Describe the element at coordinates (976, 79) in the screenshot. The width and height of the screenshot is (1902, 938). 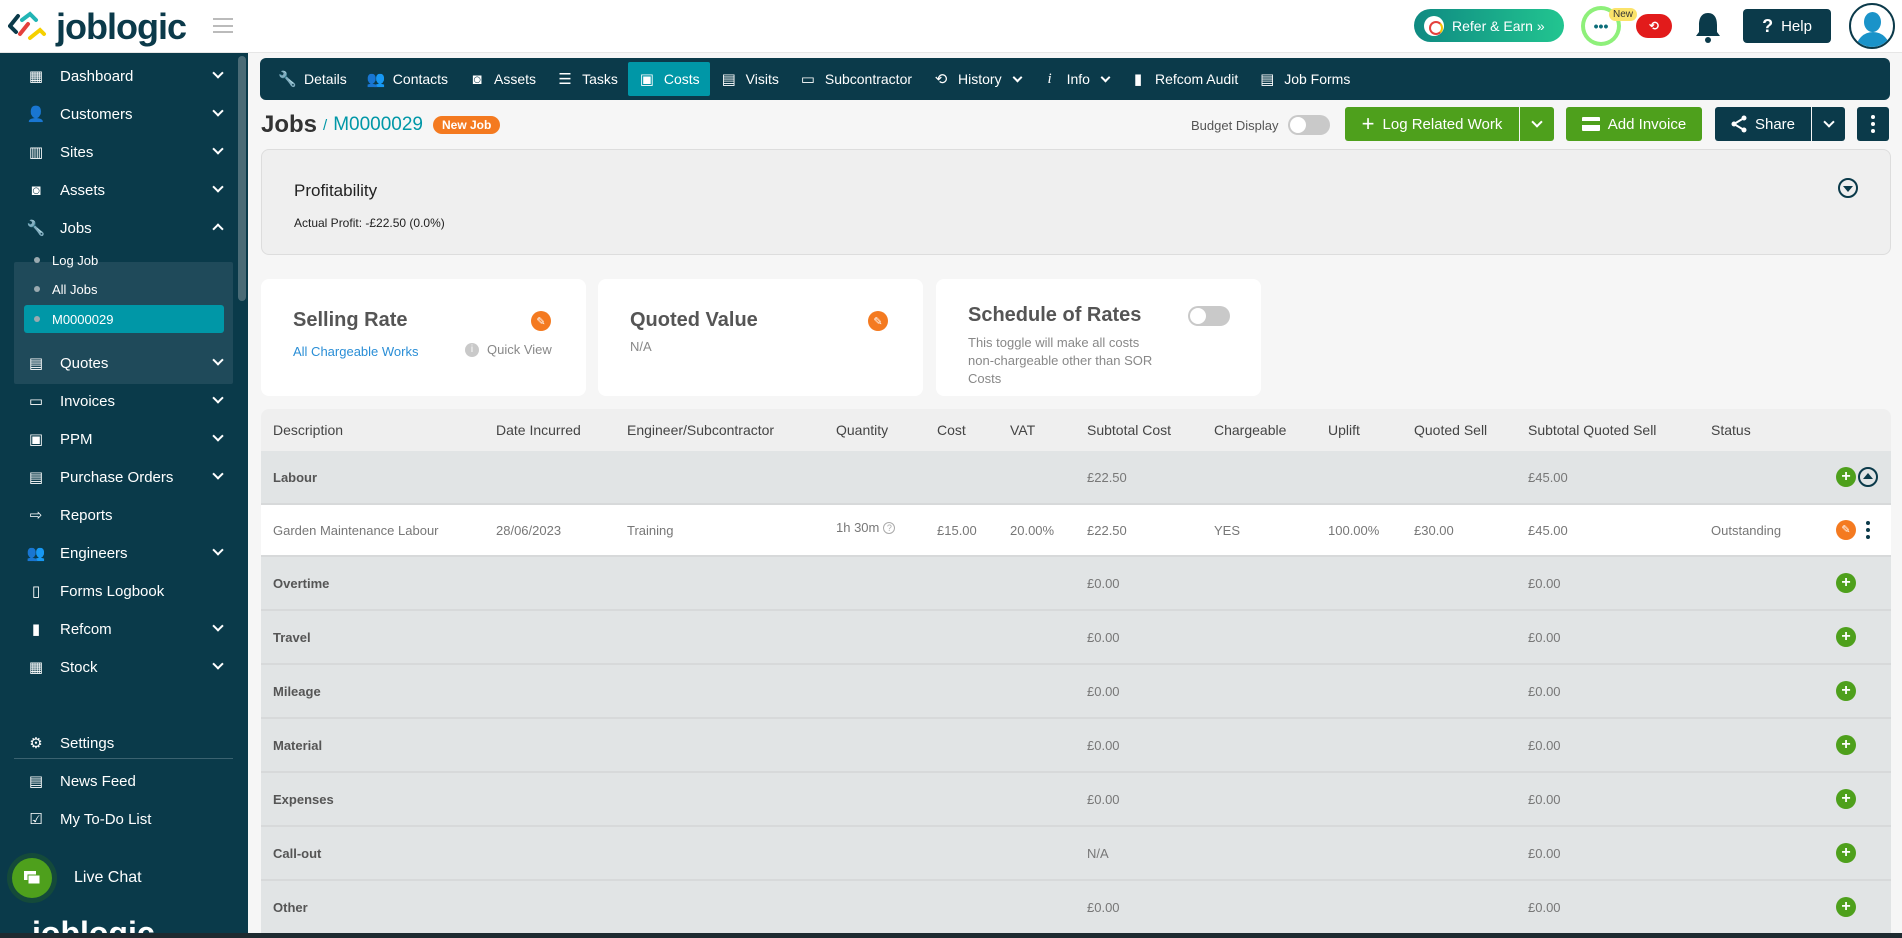
I see `tab-history: ⟲ History` at that location.